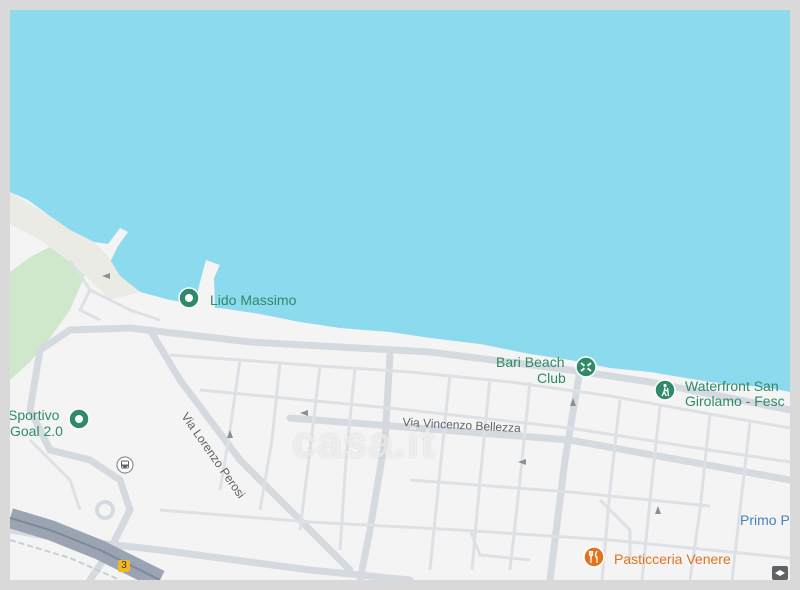 The width and height of the screenshot is (800, 590). Describe the element at coordinates (765, 520) in the screenshot. I see `poi-primo: Primo P` at that location.